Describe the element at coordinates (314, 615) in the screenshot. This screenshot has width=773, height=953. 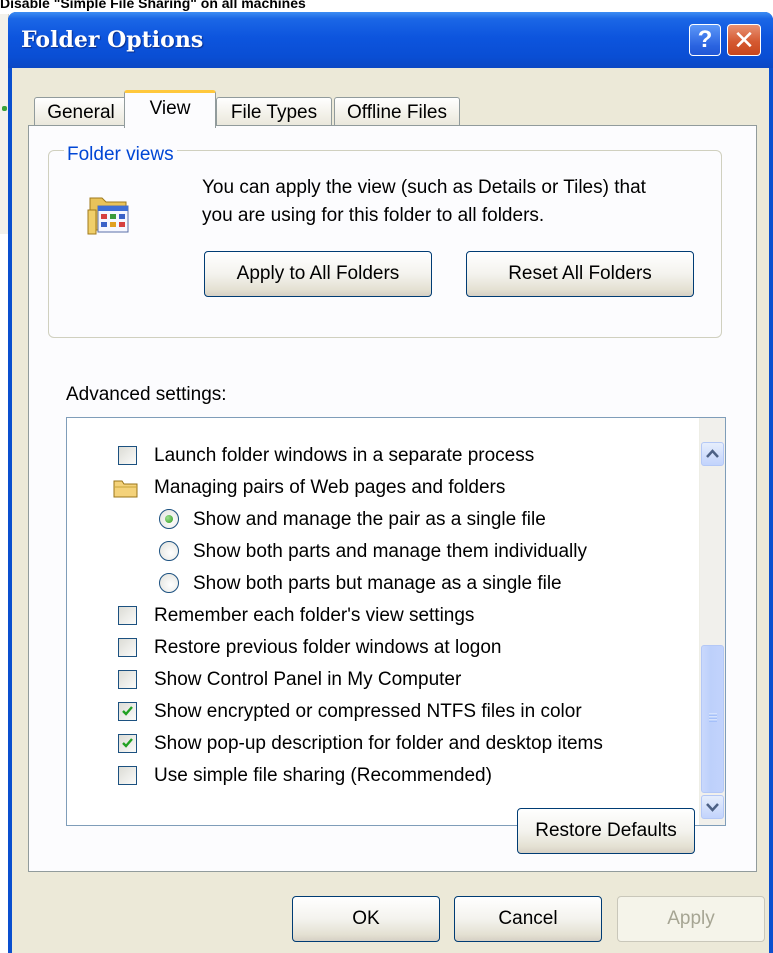
I see `list-item-label: Remember each folder's view settings` at that location.